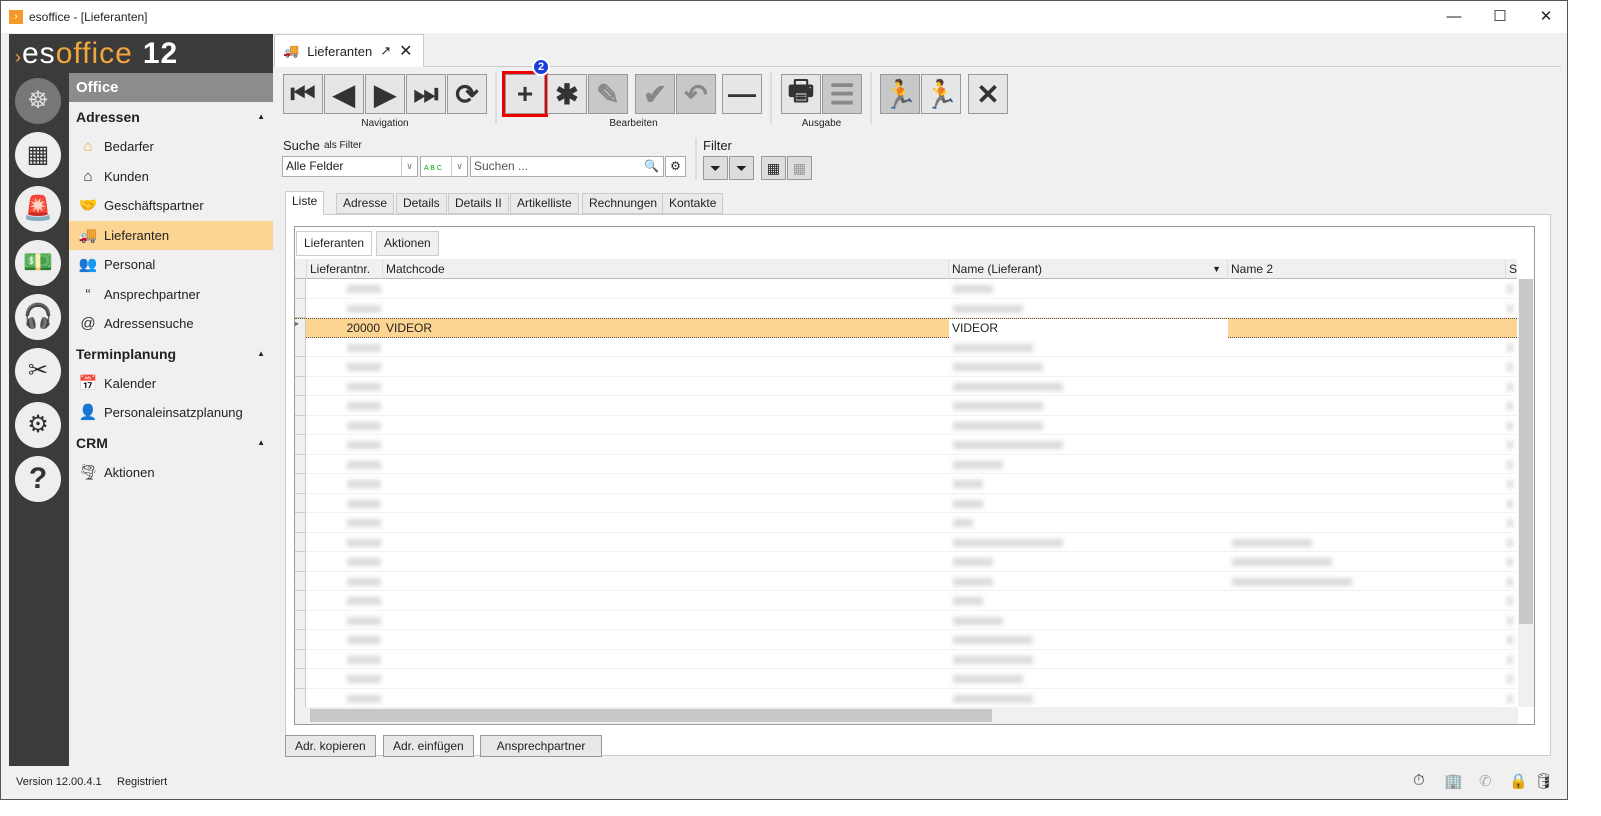 This screenshot has height=816, width=1601. I want to click on database-icon: 🛢, so click(1543, 781).